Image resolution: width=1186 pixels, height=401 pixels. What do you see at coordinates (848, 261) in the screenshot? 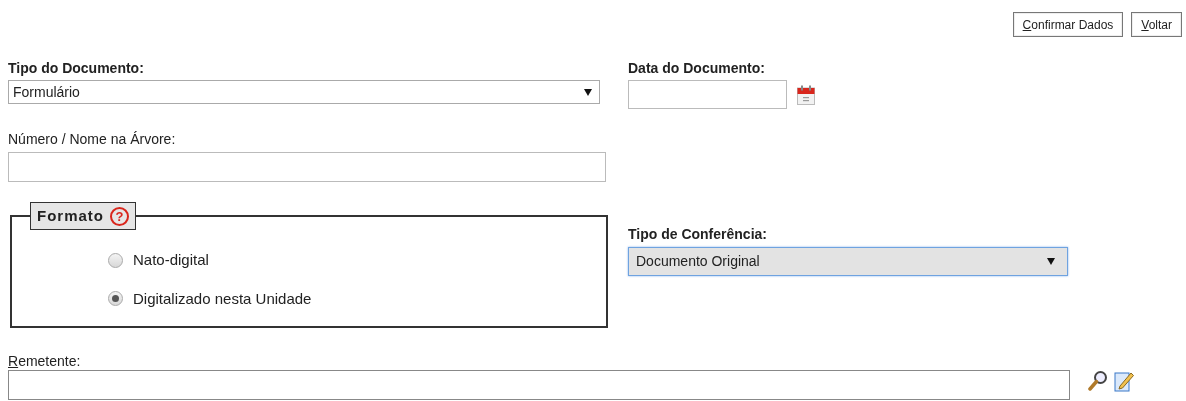
I see `select-field: Documento Original` at bounding box center [848, 261].